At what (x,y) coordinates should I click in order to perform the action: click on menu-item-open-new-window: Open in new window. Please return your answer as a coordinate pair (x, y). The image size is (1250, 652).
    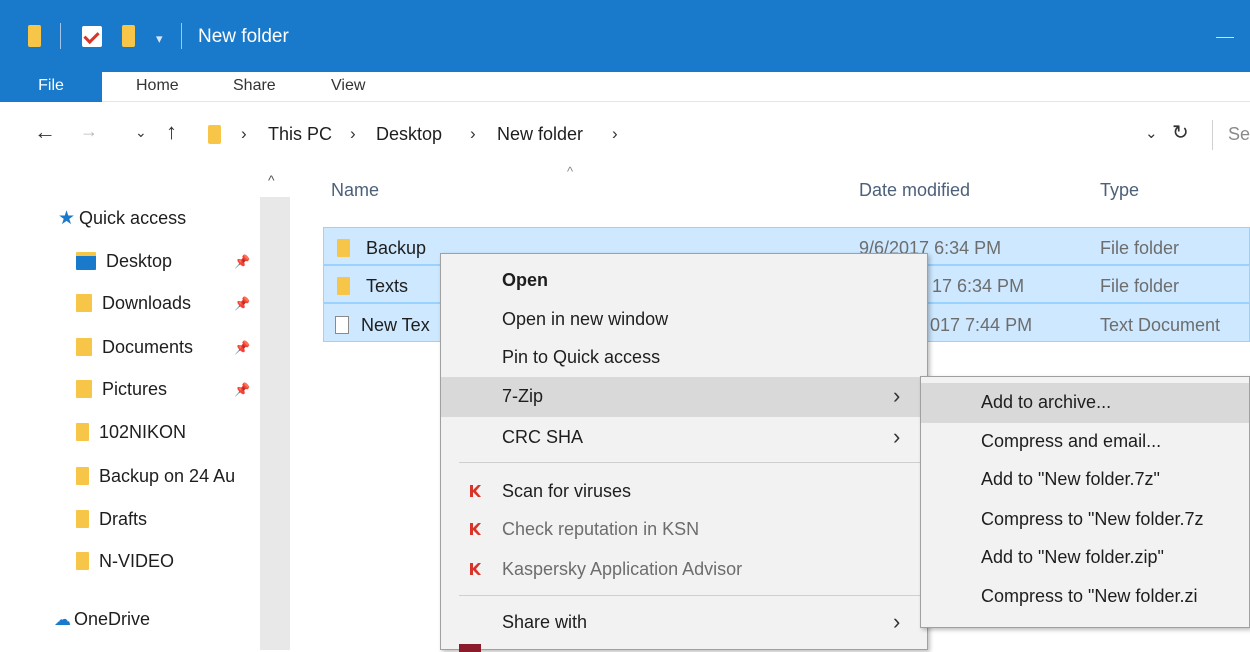
    Looking at the image, I should click on (684, 320).